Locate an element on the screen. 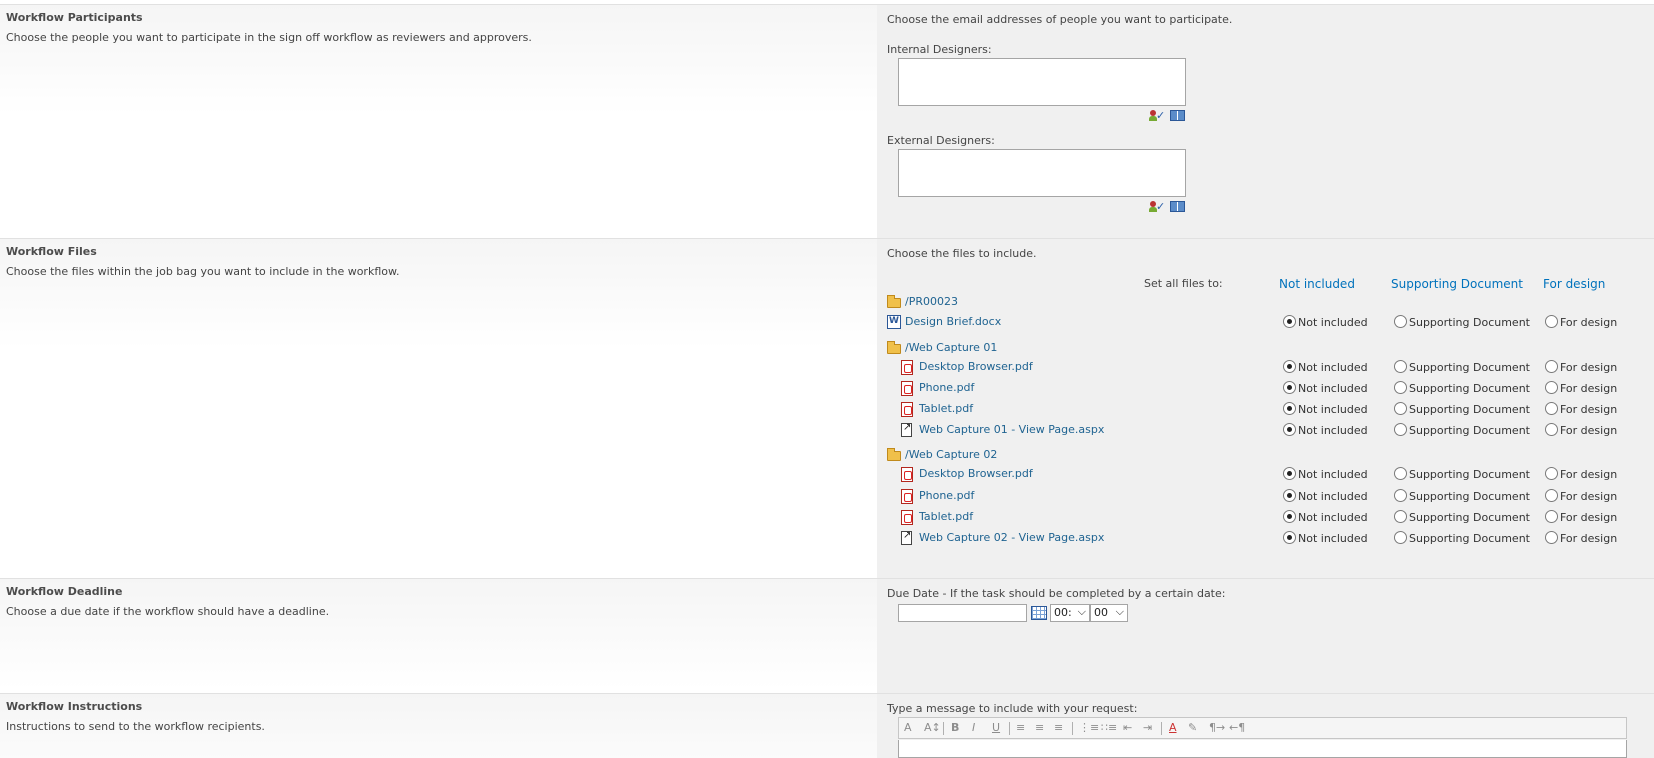 This screenshot has height=758, width=1654. align-right-icon: ≡ is located at coordinates (1058, 727).